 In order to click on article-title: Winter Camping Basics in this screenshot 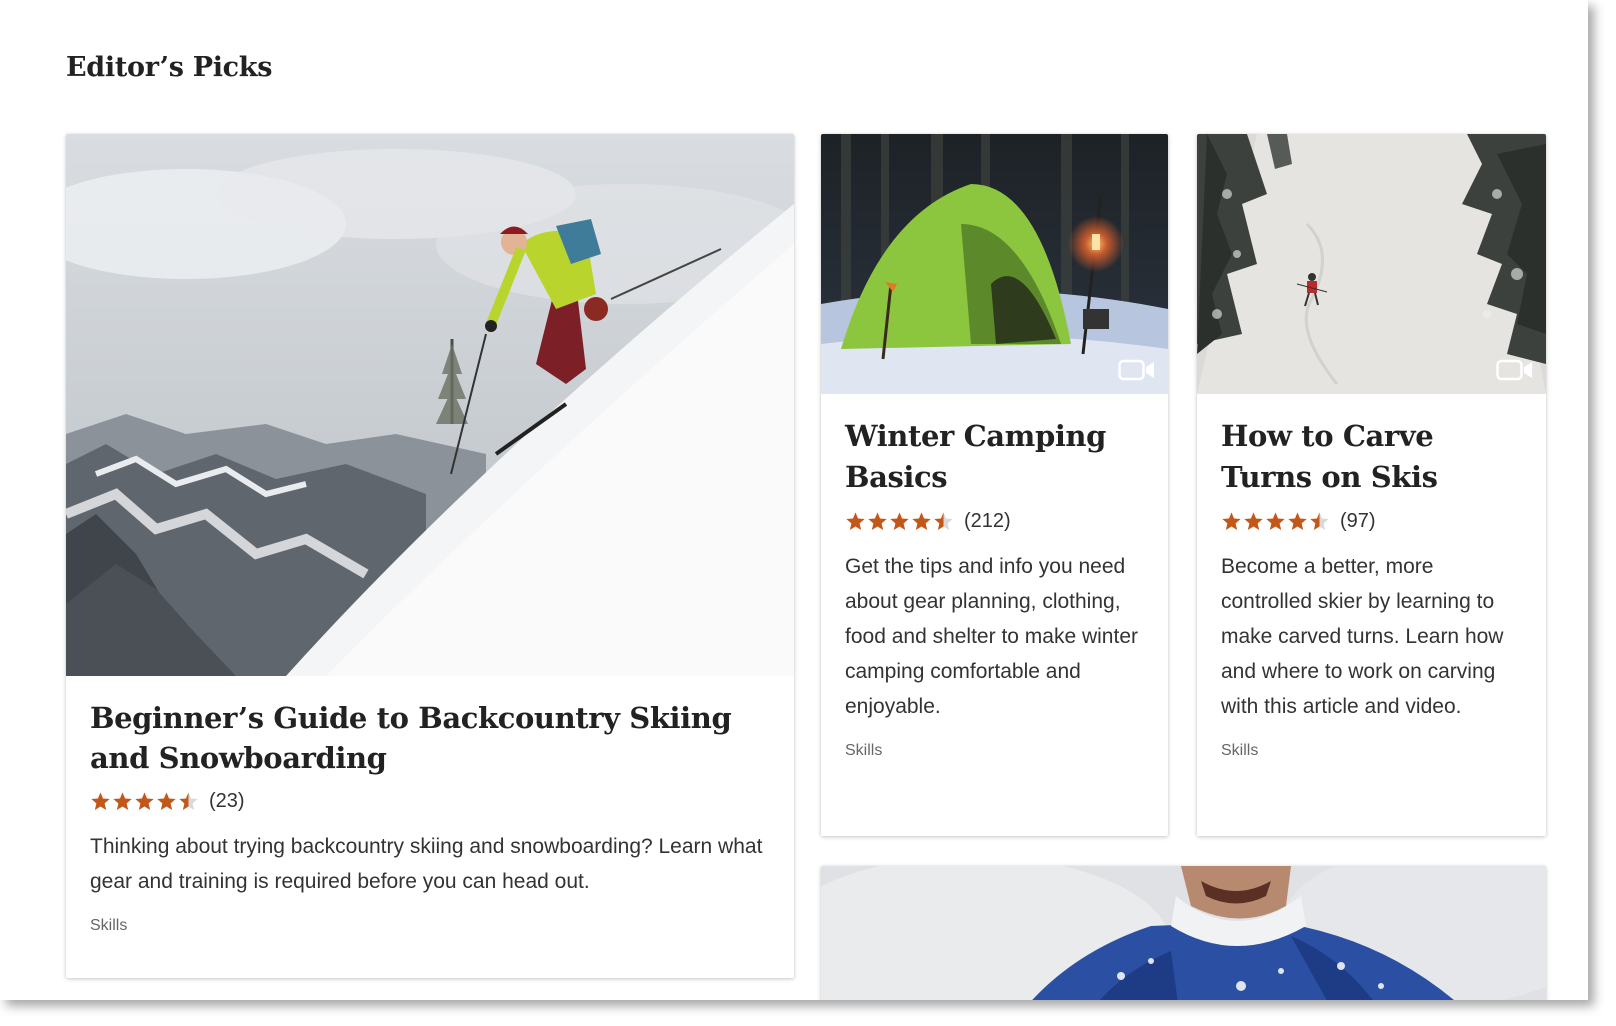, I will do `click(994, 457)`.